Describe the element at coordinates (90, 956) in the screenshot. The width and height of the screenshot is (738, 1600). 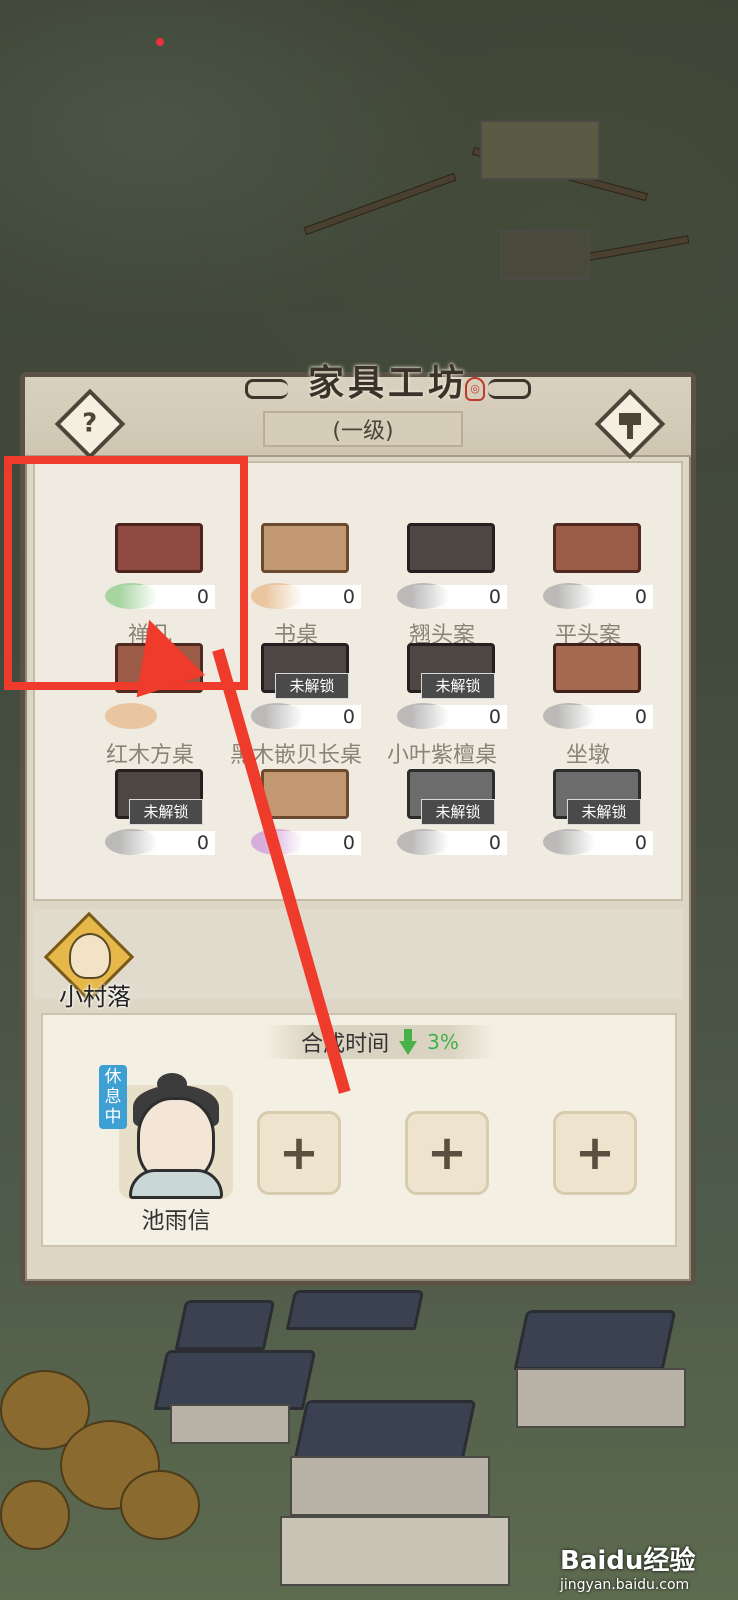
I see `villager-avatar` at that location.